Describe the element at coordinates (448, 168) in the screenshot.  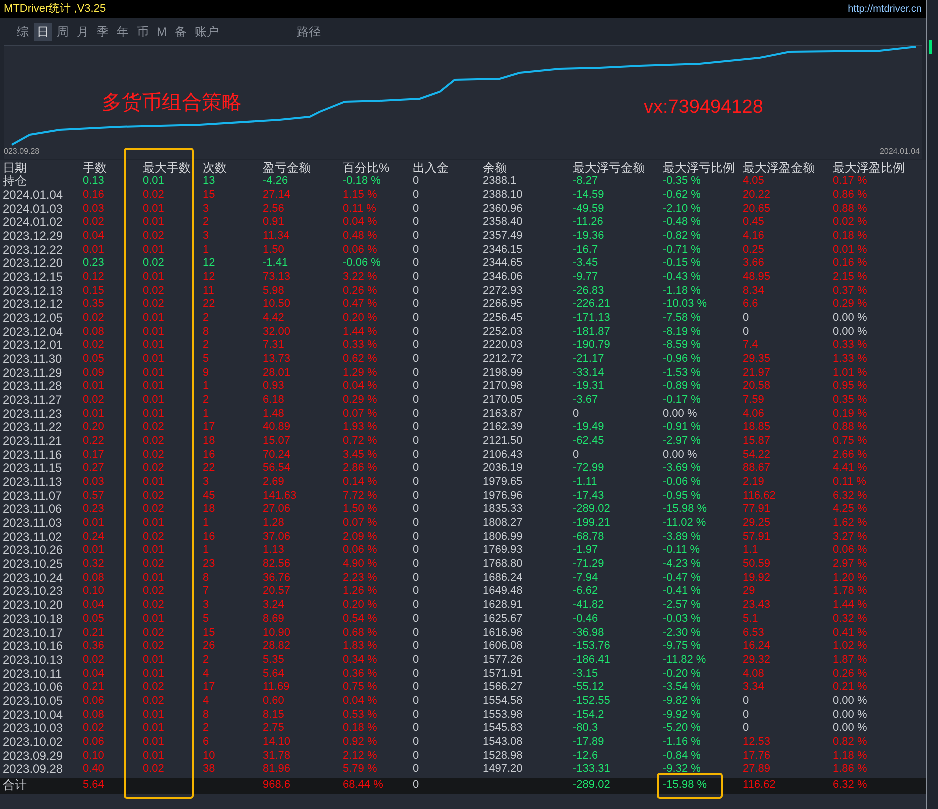
I see `column-header: 出入金` at that location.